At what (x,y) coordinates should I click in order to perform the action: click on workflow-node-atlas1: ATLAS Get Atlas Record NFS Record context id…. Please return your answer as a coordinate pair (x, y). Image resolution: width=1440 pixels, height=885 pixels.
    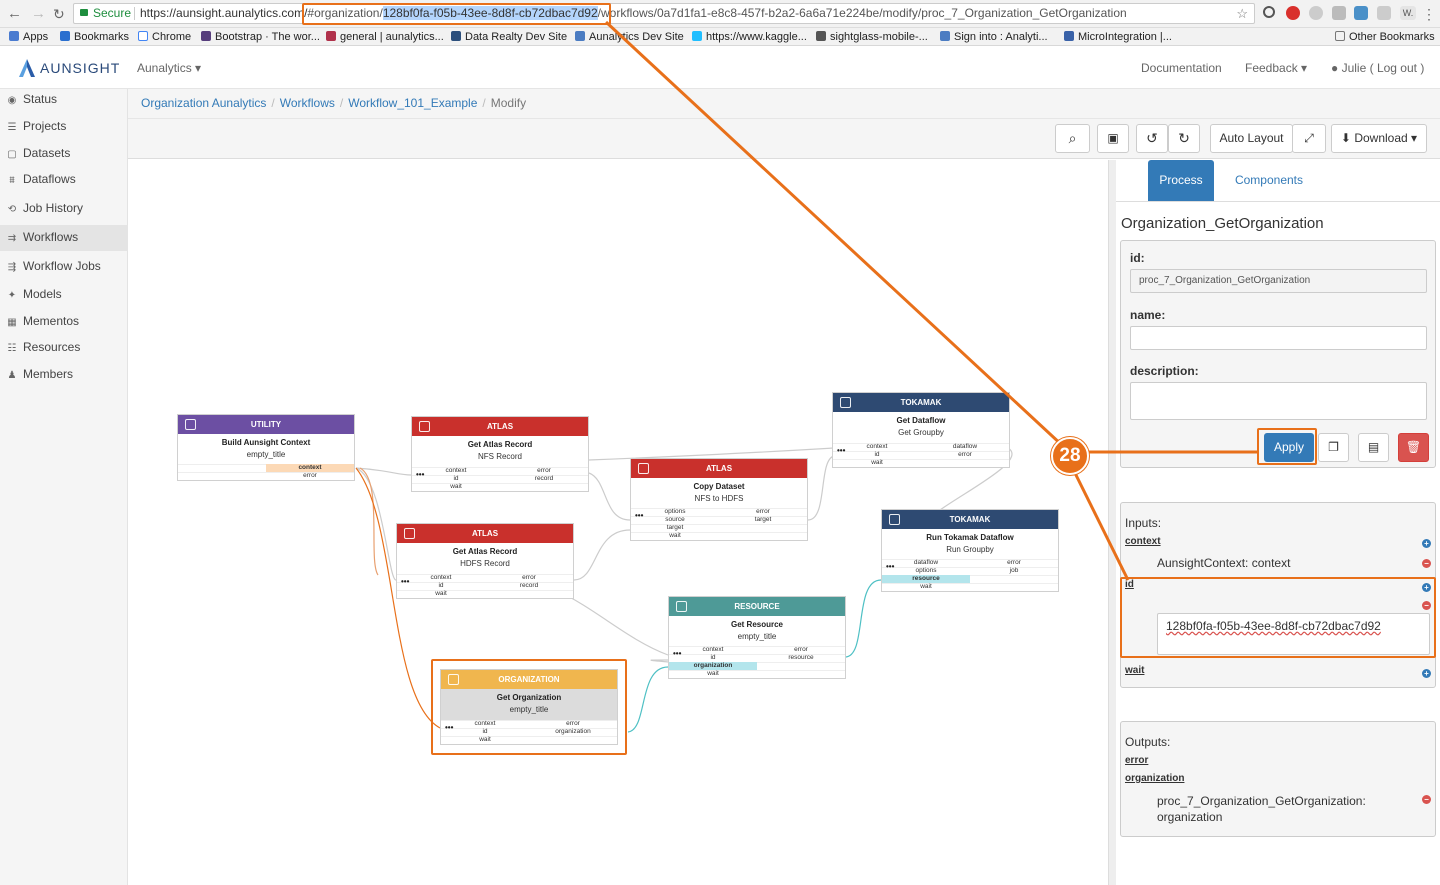
    Looking at the image, I should click on (500, 454).